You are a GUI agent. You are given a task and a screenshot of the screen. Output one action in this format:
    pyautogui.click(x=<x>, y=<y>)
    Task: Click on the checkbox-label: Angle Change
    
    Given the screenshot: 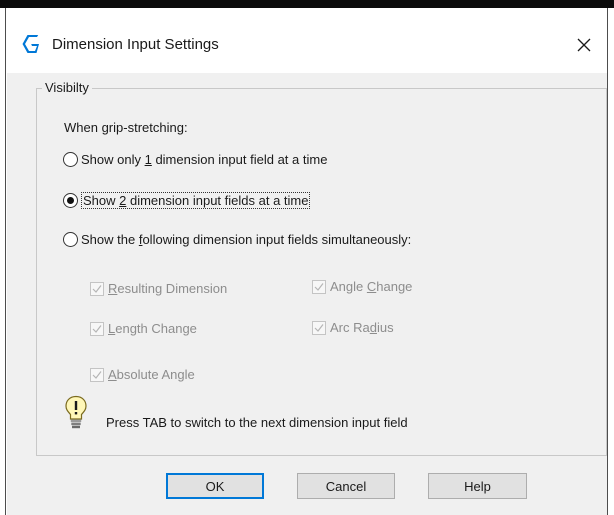 What is the action you would take?
    pyautogui.click(x=371, y=286)
    